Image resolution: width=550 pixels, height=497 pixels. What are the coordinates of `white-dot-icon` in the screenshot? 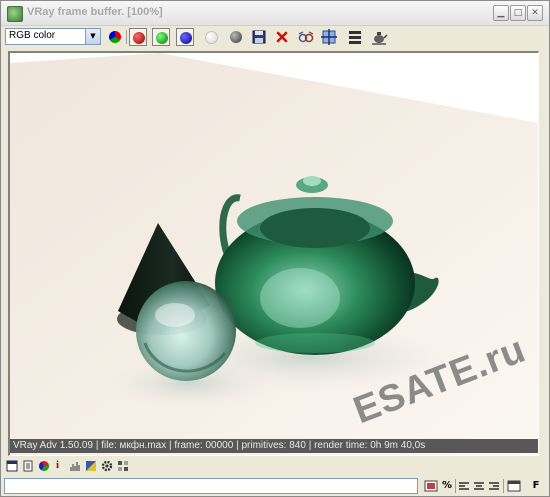 It's located at (211, 37).